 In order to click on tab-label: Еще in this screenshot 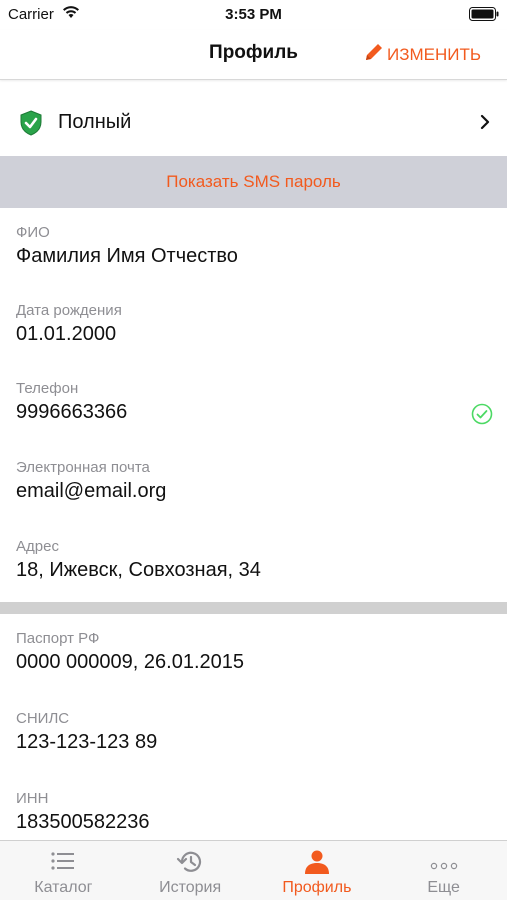, I will do `click(443, 887)`.